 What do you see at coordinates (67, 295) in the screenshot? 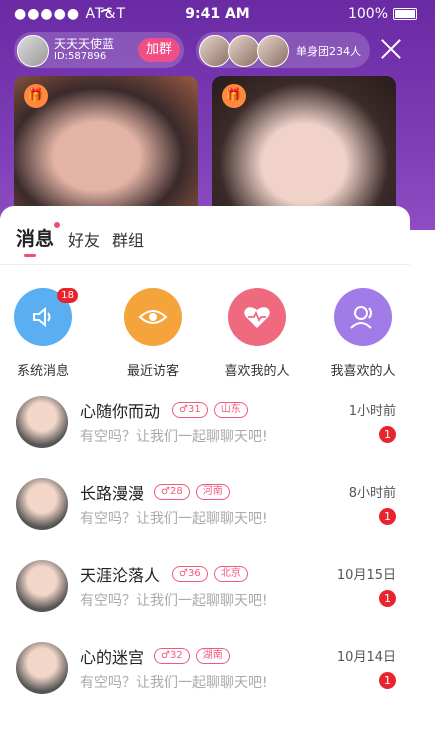
I see `system-messages-badge: 18` at bounding box center [67, 295].